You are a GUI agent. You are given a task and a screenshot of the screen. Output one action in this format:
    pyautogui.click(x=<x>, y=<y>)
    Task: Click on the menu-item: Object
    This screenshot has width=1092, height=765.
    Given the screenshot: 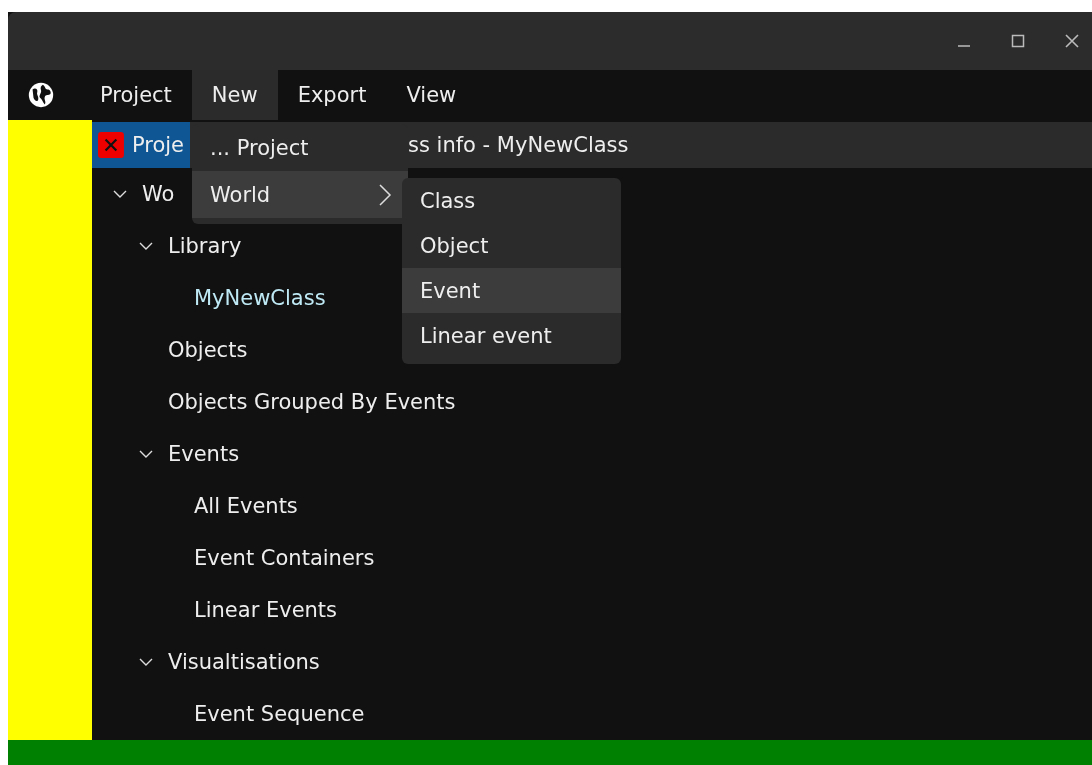 What is the action you would take?
    pyautogui.click(x=511, y=245)
    